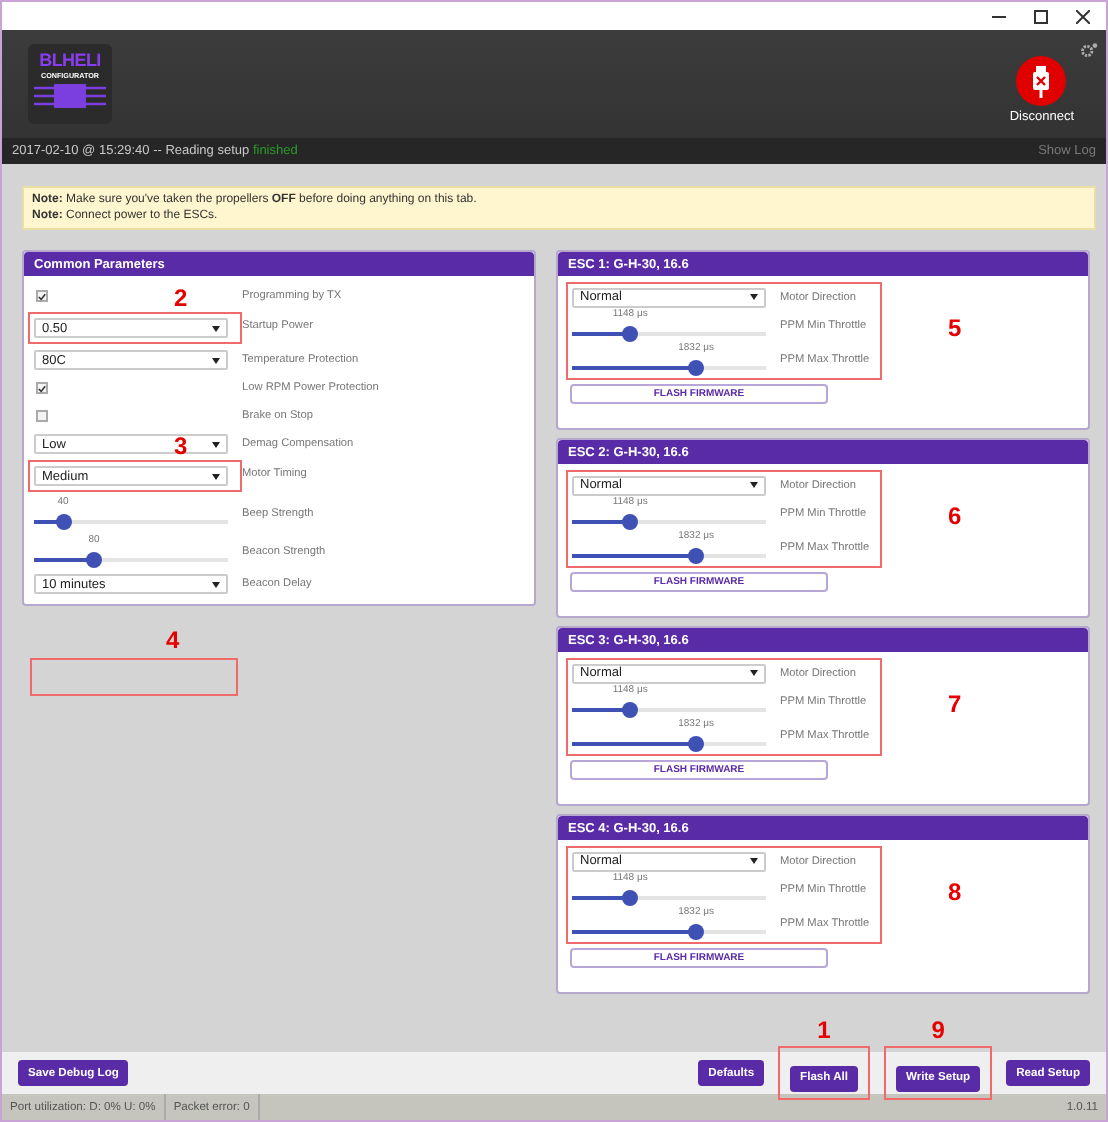 The width and height of the screenshot is (1108, 1122). What do you see at coordinates (955, 328) in the screenshot?
I see `annotation-number: 5` at bounding box center [955, 328].